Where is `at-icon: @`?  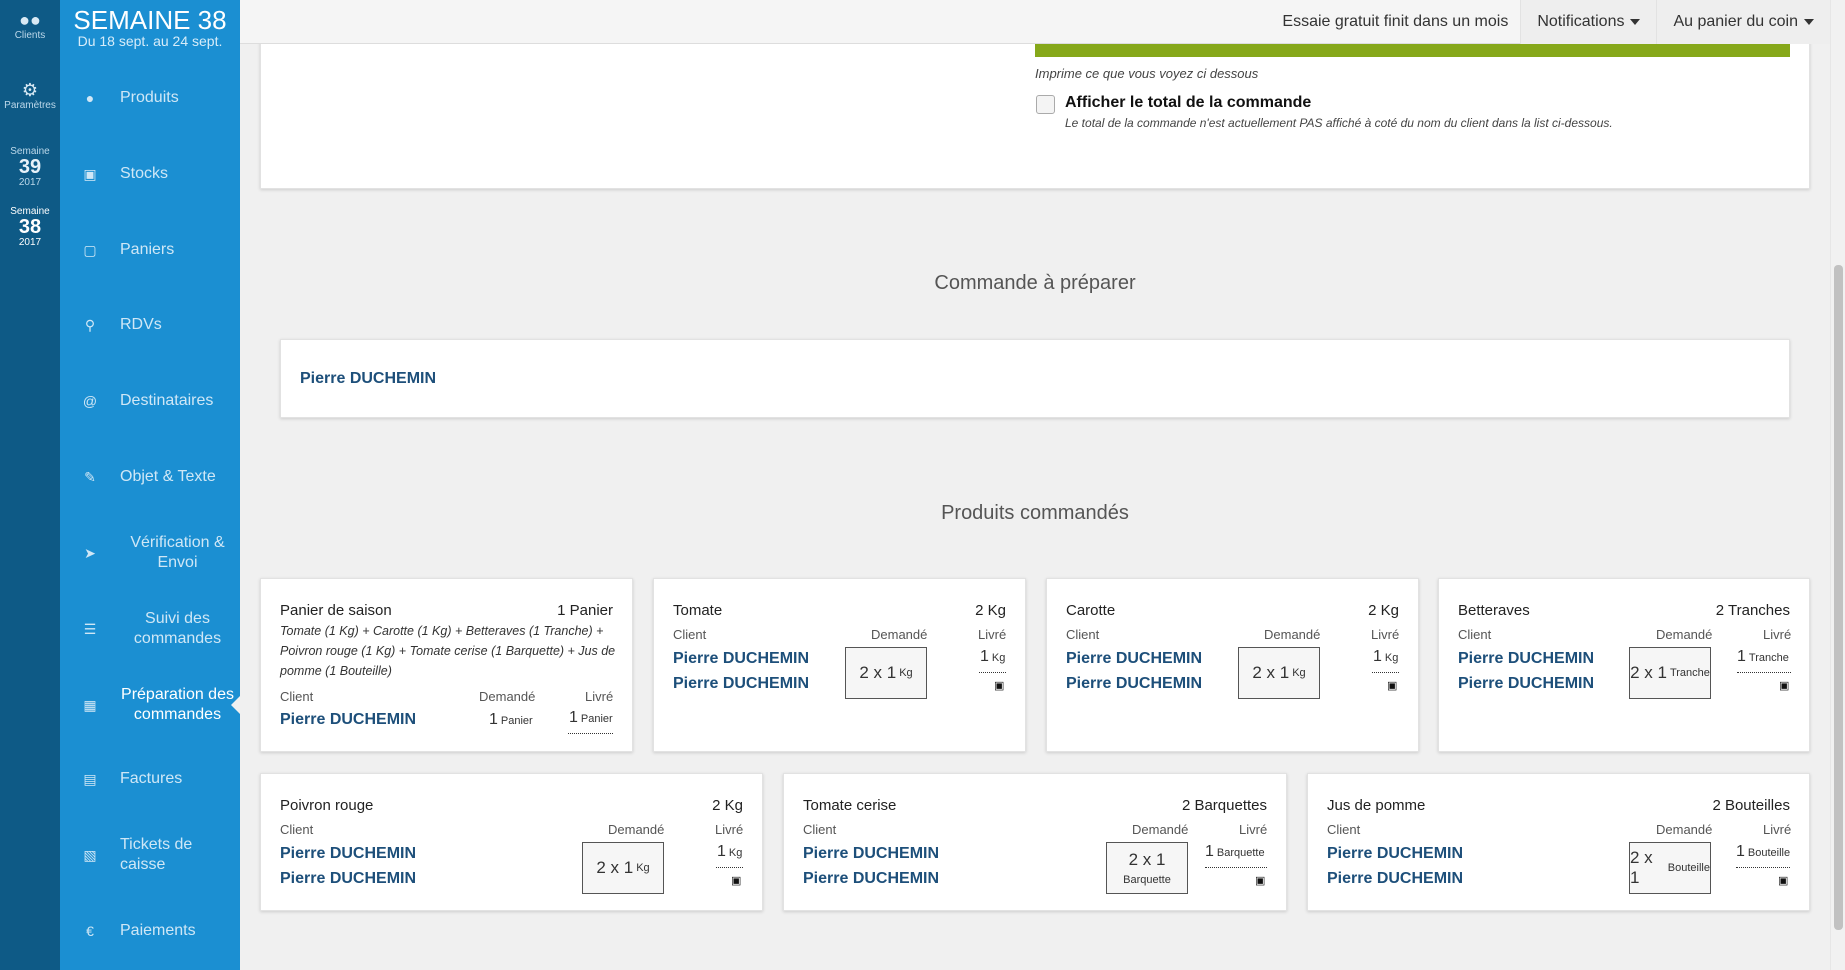
at-icon: @ is located at coordinates (90, 401).